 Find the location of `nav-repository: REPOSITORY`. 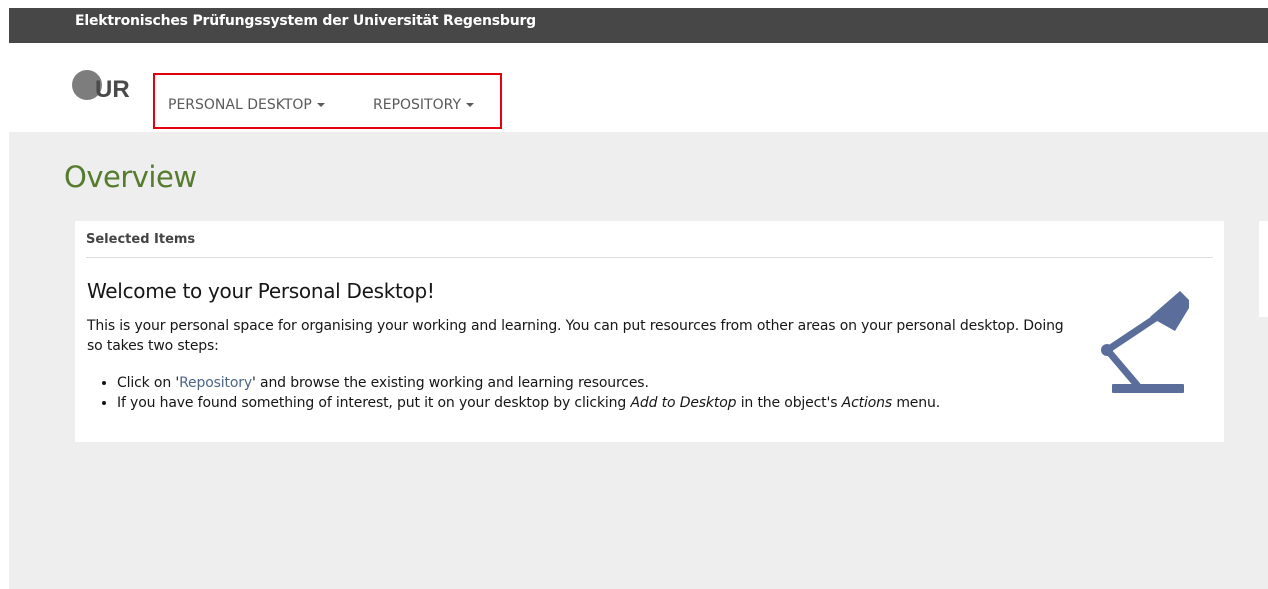

nav-repository: REPOSITORY is located at coordinates (424, 105).